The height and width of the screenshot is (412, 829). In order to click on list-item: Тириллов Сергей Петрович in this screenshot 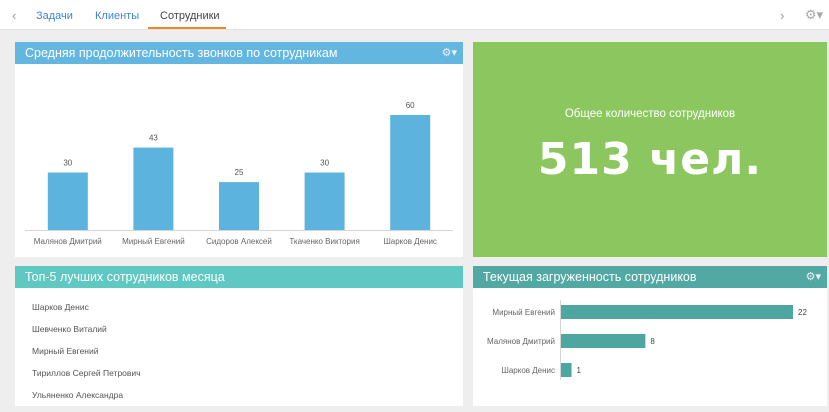, I will do `click(86, 373)`.